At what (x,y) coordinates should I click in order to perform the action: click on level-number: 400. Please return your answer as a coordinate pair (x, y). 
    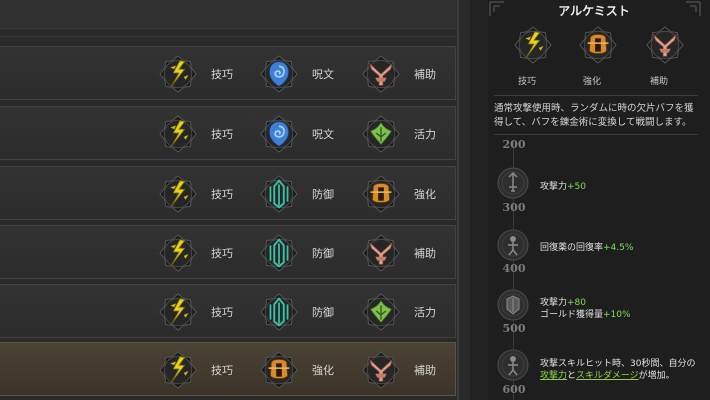
    Looking at the image, I should click on (514, 268).